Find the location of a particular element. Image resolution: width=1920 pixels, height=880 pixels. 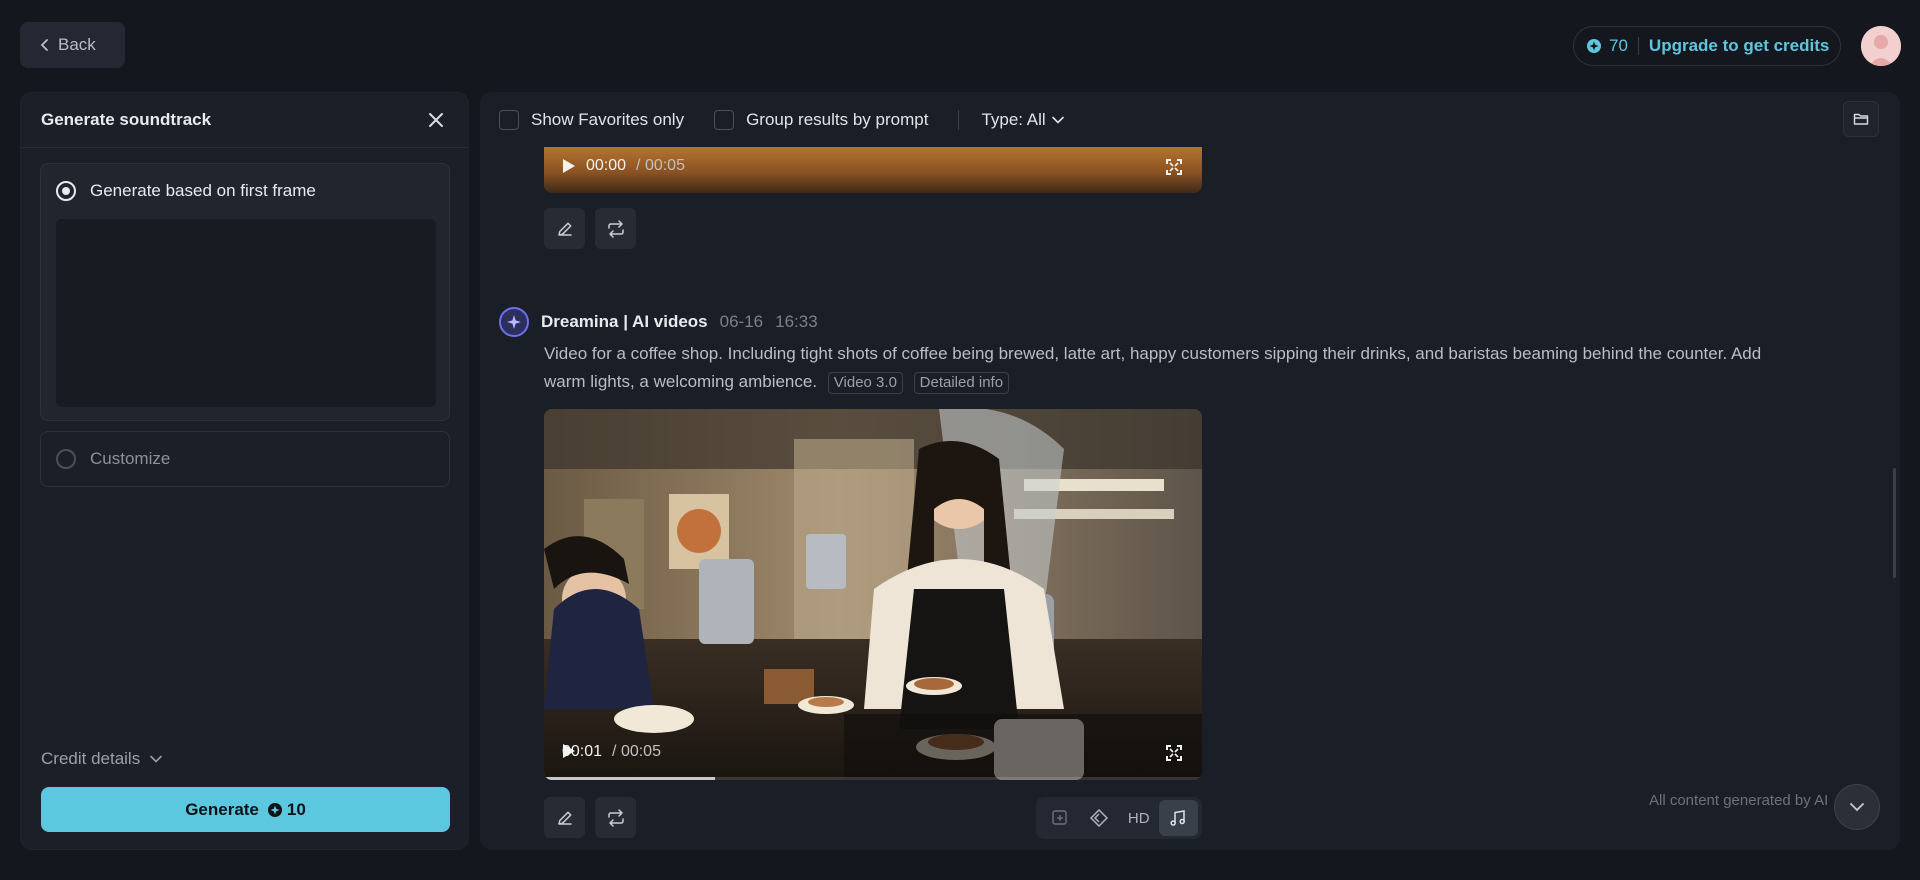

back-button: Back is located at coordinates (72, 45).